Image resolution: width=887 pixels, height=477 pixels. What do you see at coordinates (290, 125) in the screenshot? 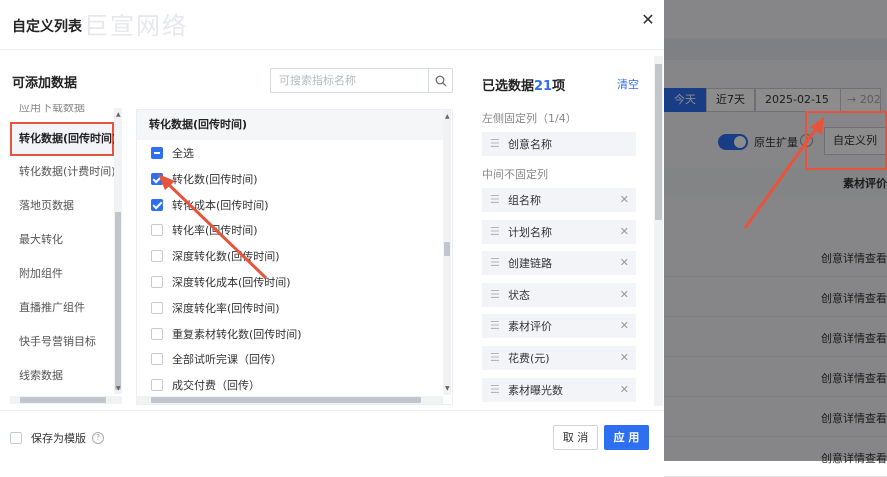
I see `metric-panel-header: 转化数据(回传时间)` at bounding box center [290, 125].